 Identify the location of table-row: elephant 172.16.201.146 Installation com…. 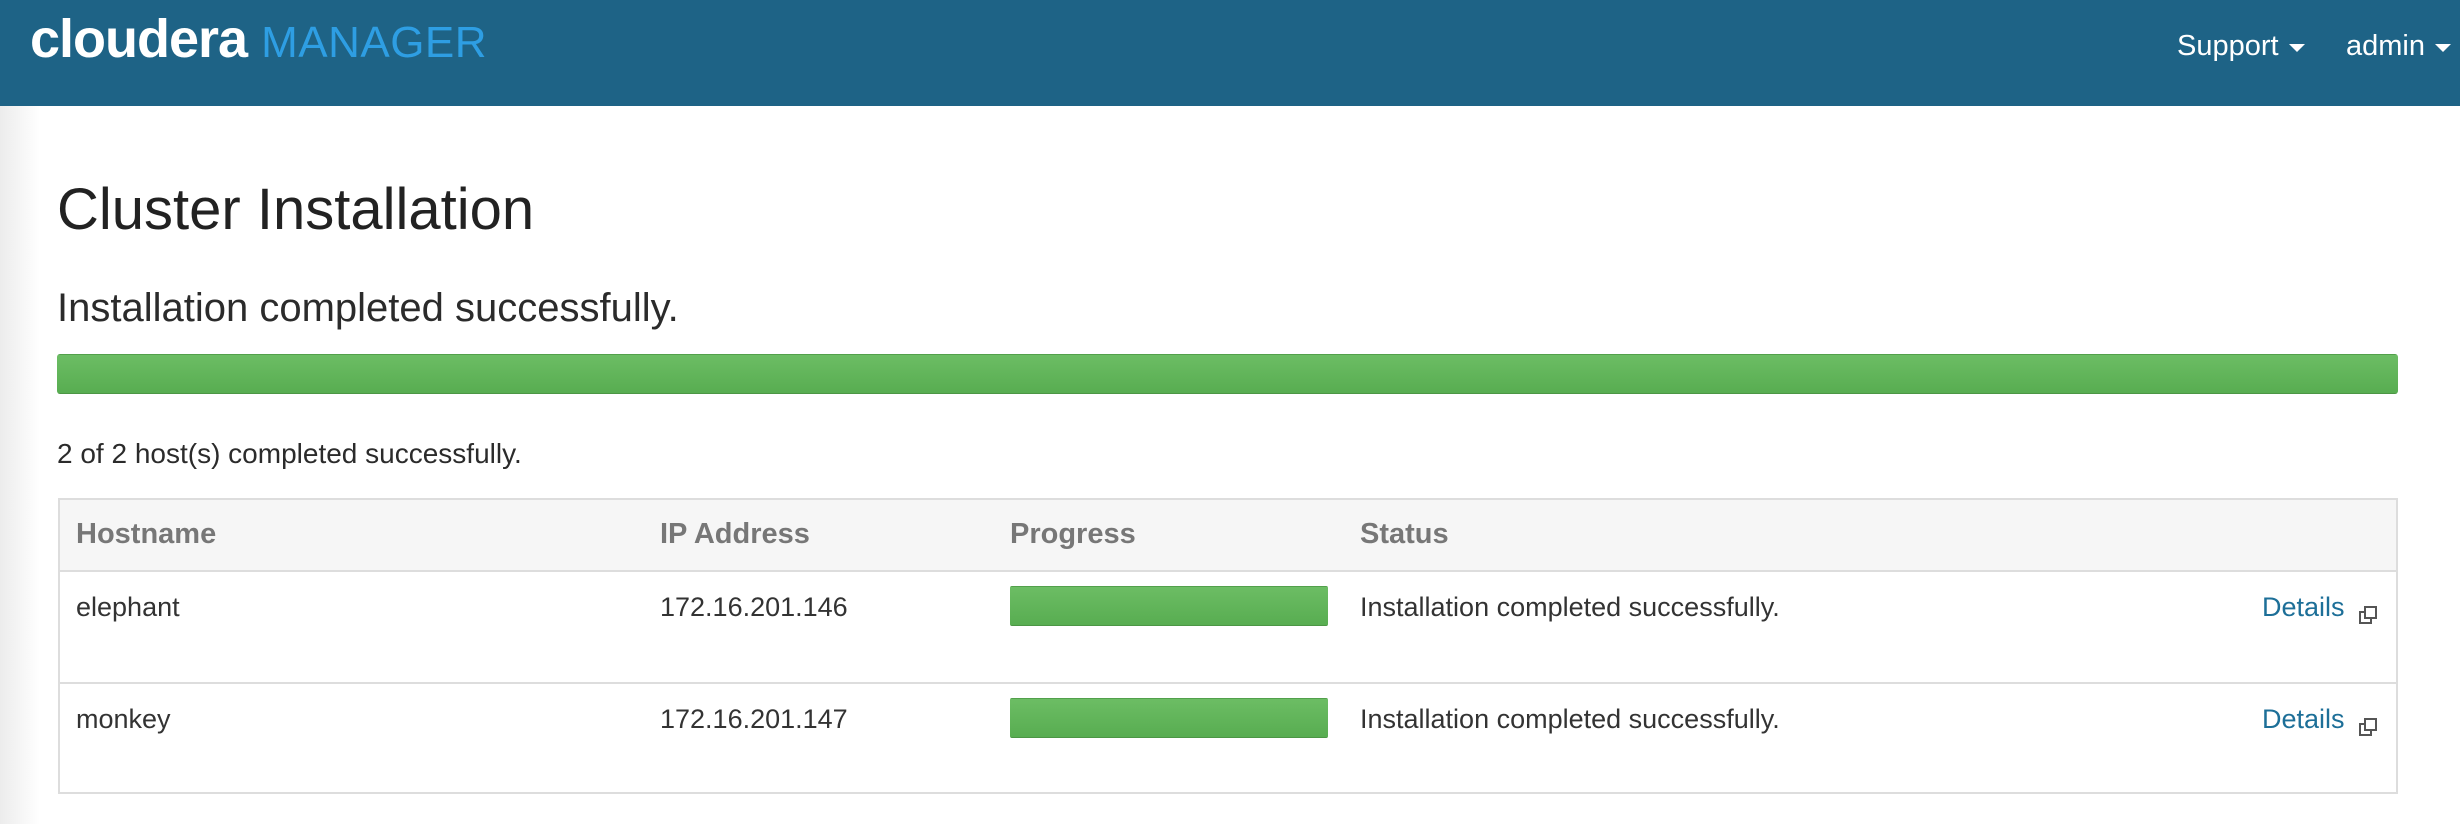
(1228, 628).